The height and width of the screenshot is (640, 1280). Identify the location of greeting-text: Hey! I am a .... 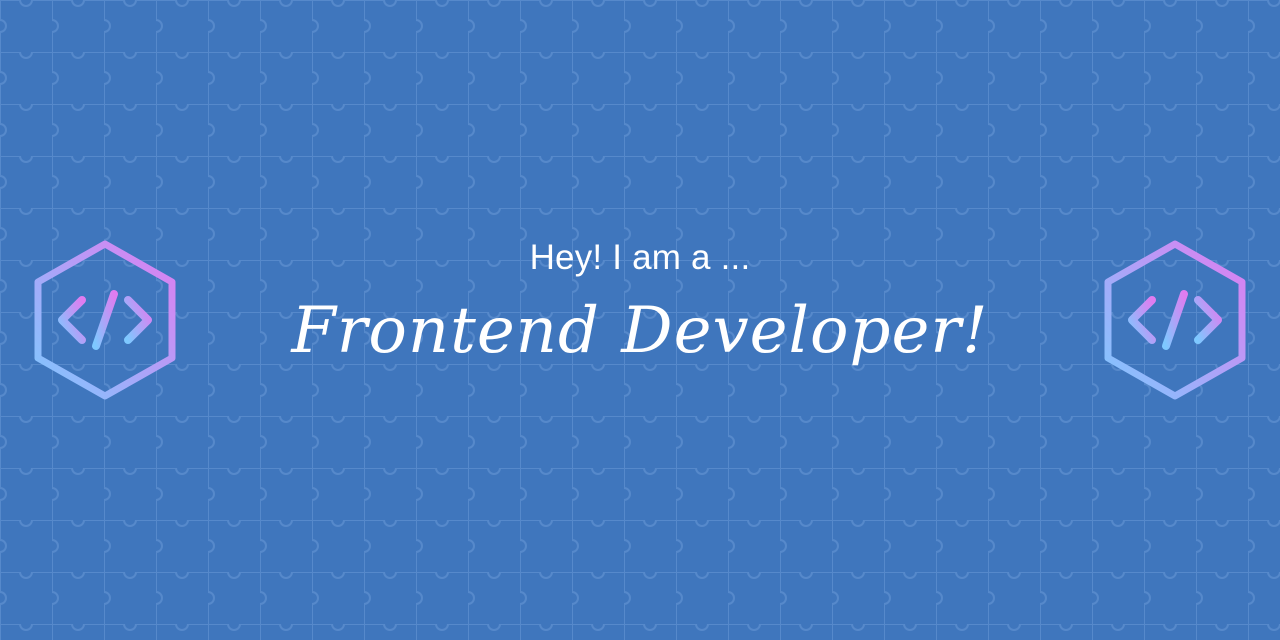
(640, 257).